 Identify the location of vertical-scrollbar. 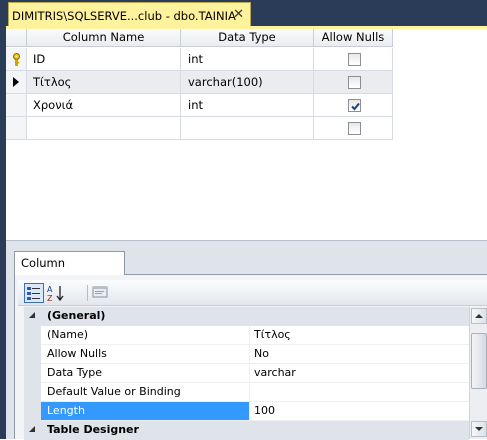
(478, 373).